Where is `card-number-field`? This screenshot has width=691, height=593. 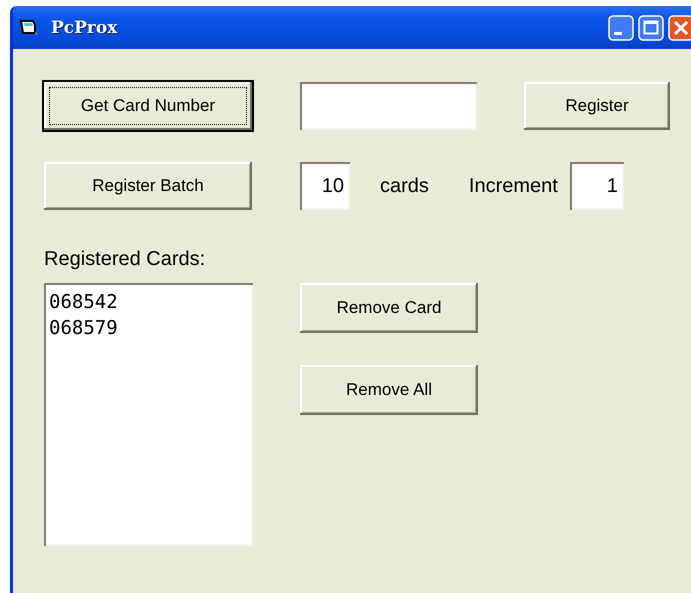
card-number-field is located at coordinates (388, 106).